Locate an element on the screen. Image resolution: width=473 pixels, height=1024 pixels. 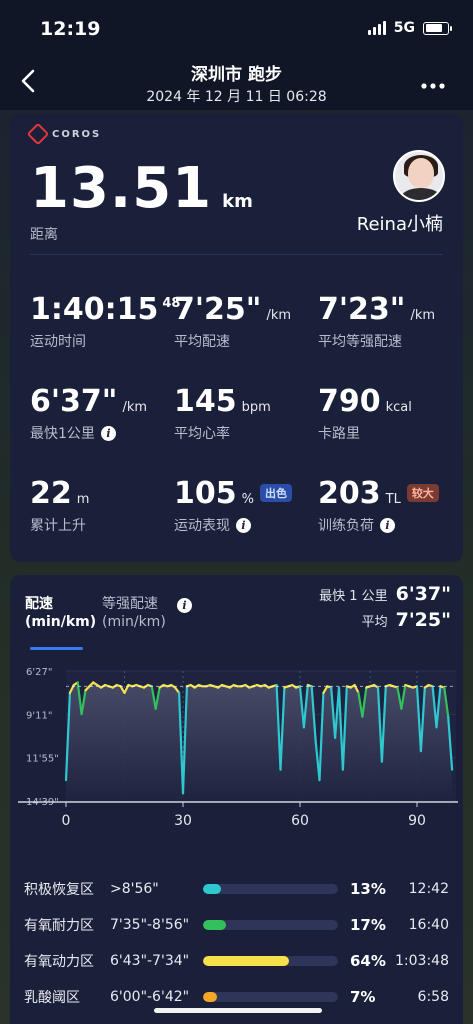
tab-pace: 配速 (min/km) is located at coordinates (60, 613).